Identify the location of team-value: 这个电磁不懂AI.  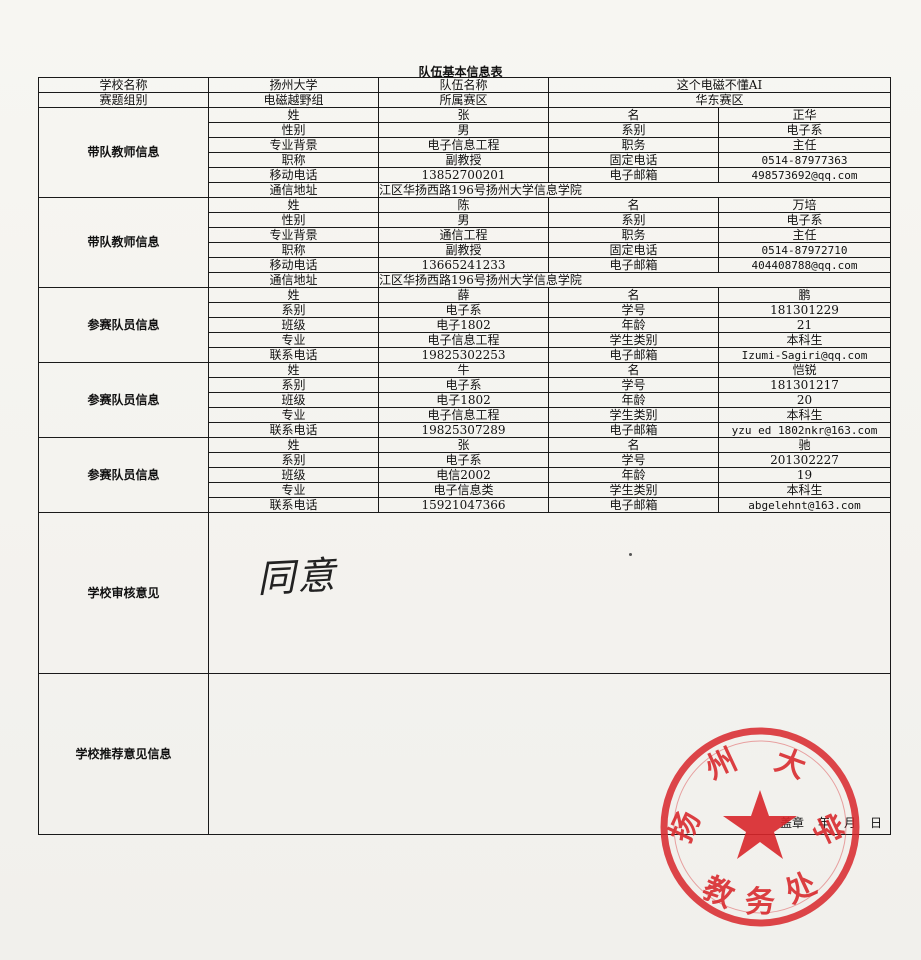
(719, 85).